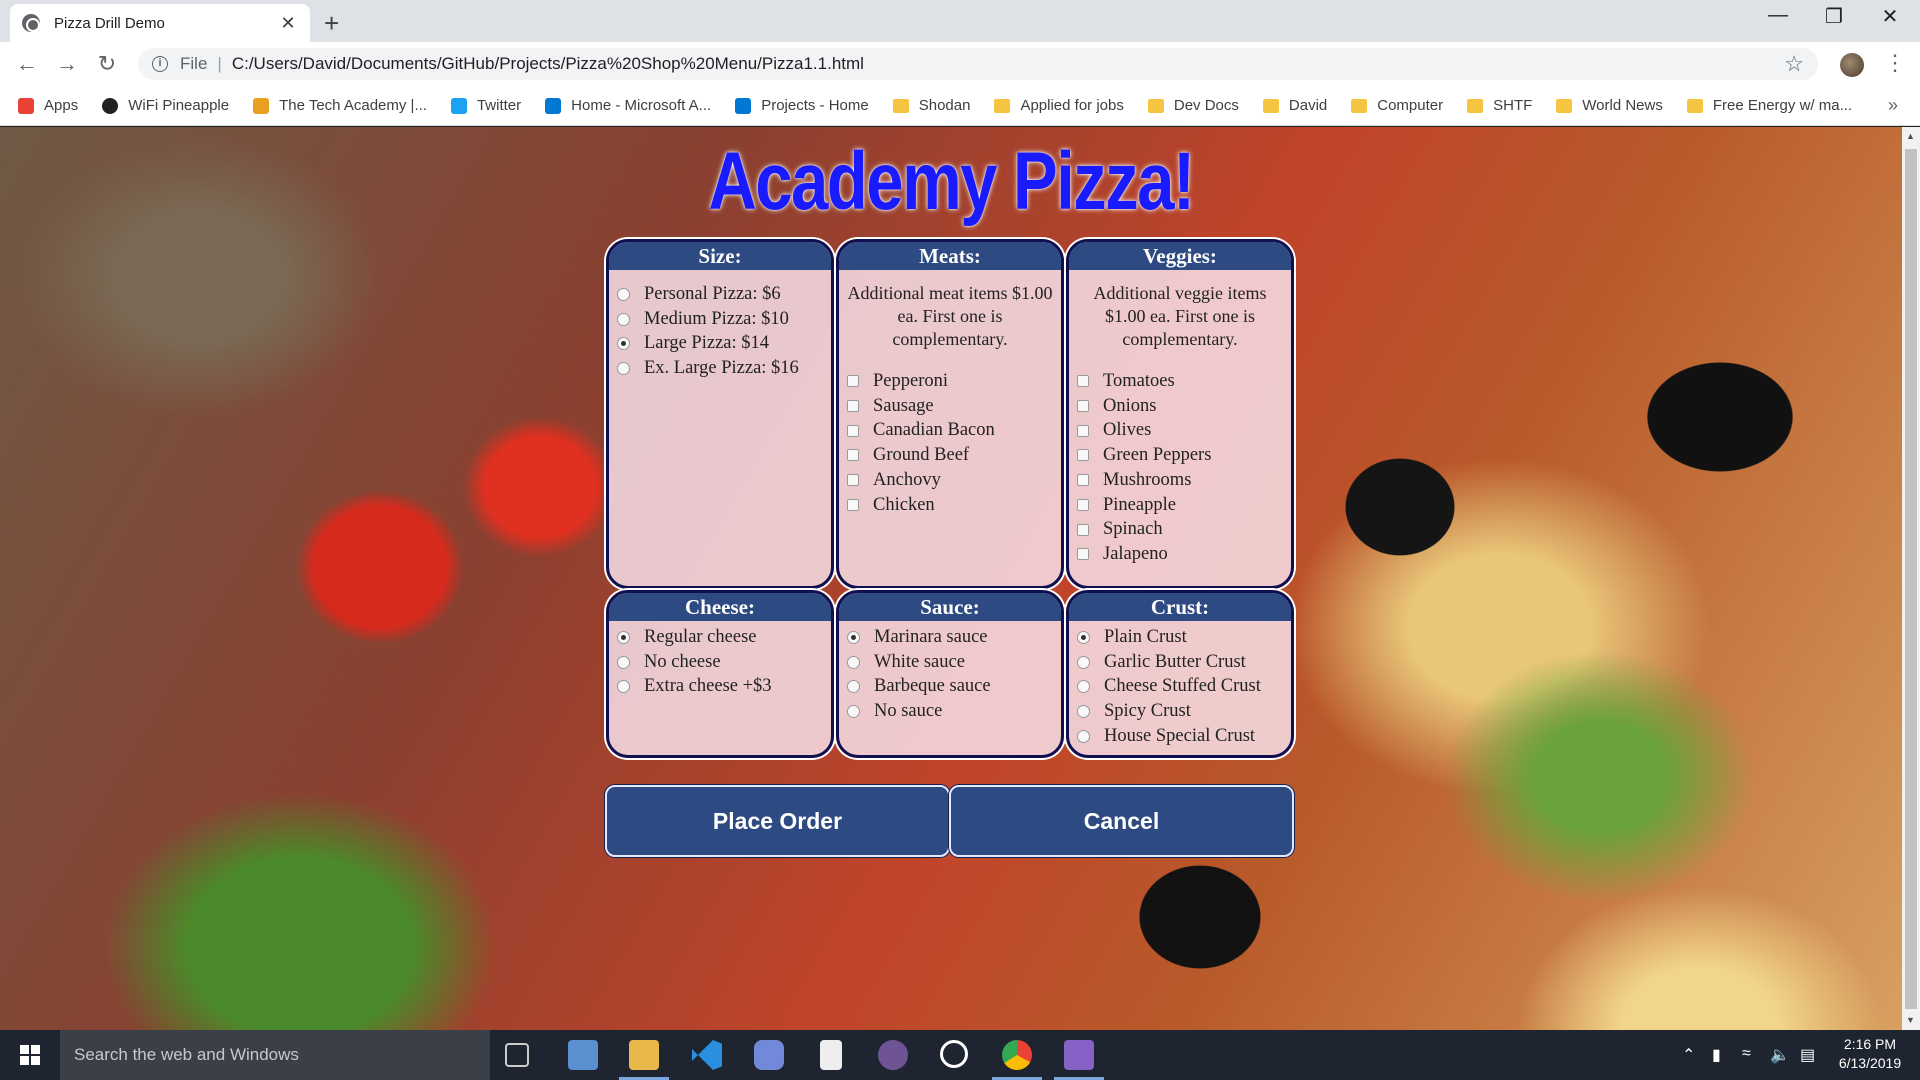 The image size is (1920, 1080). Describe the element at coordinates (1688, 1055) in the screenshot. I see `tray-chevron-icon: ⌃` at that location.